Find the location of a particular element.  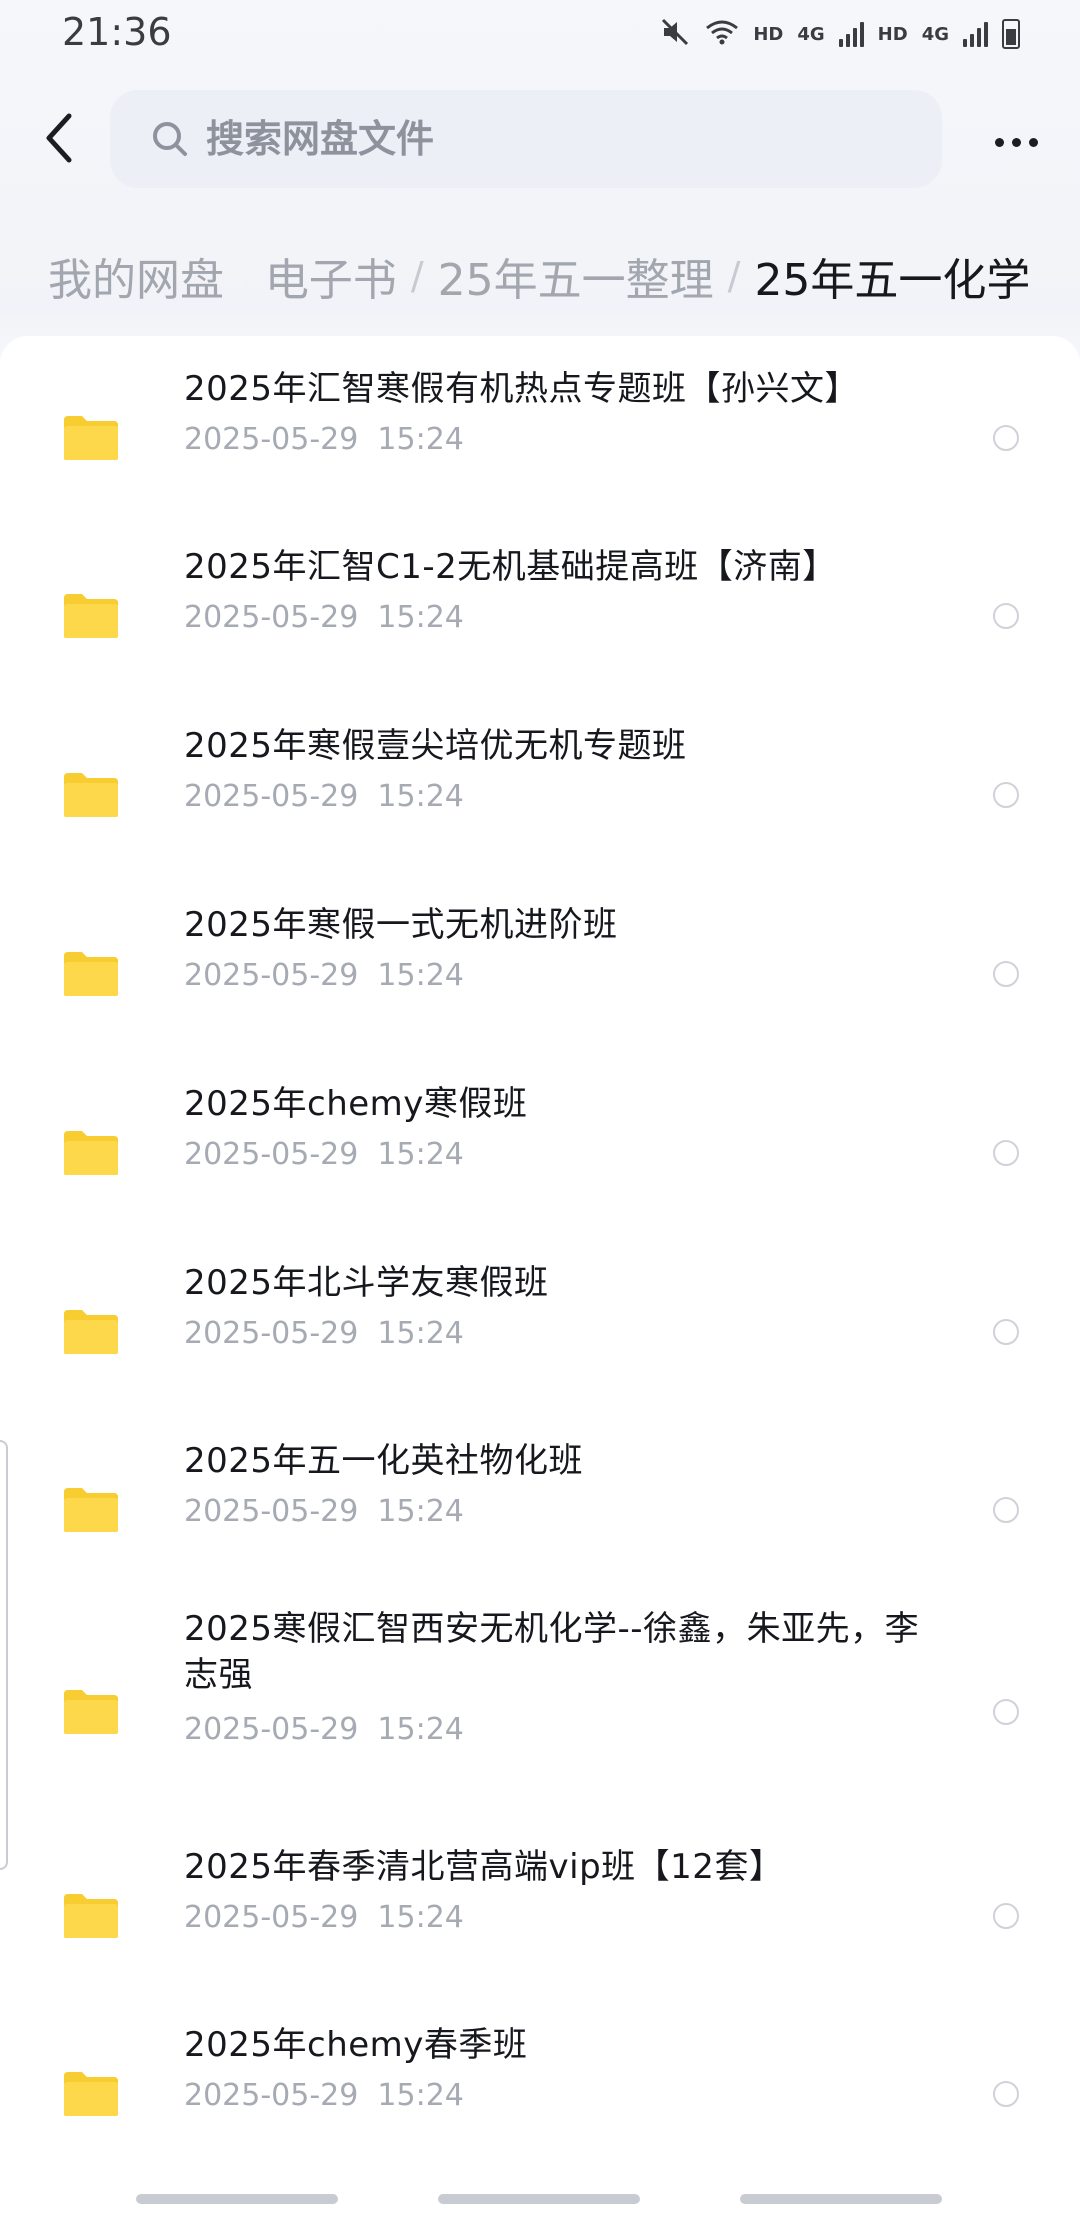

breadcrumb-item-ebooks: 电子书 is located at coordinates (331, 276).